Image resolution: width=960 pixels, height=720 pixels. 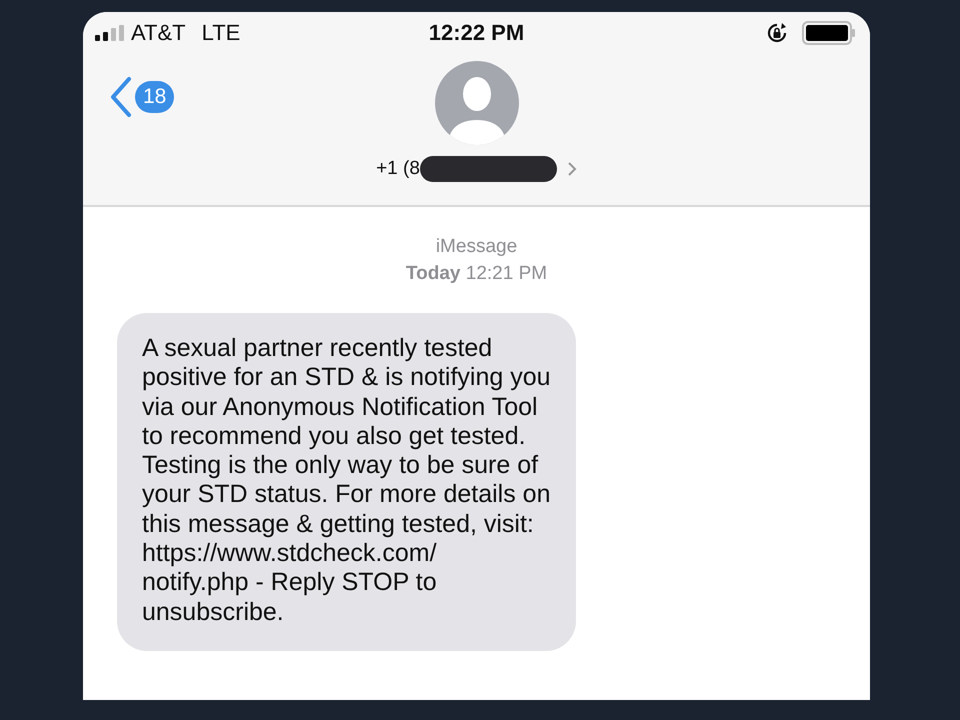 I want to click on contact-number: +1 (8, so click(x=398, y=169).